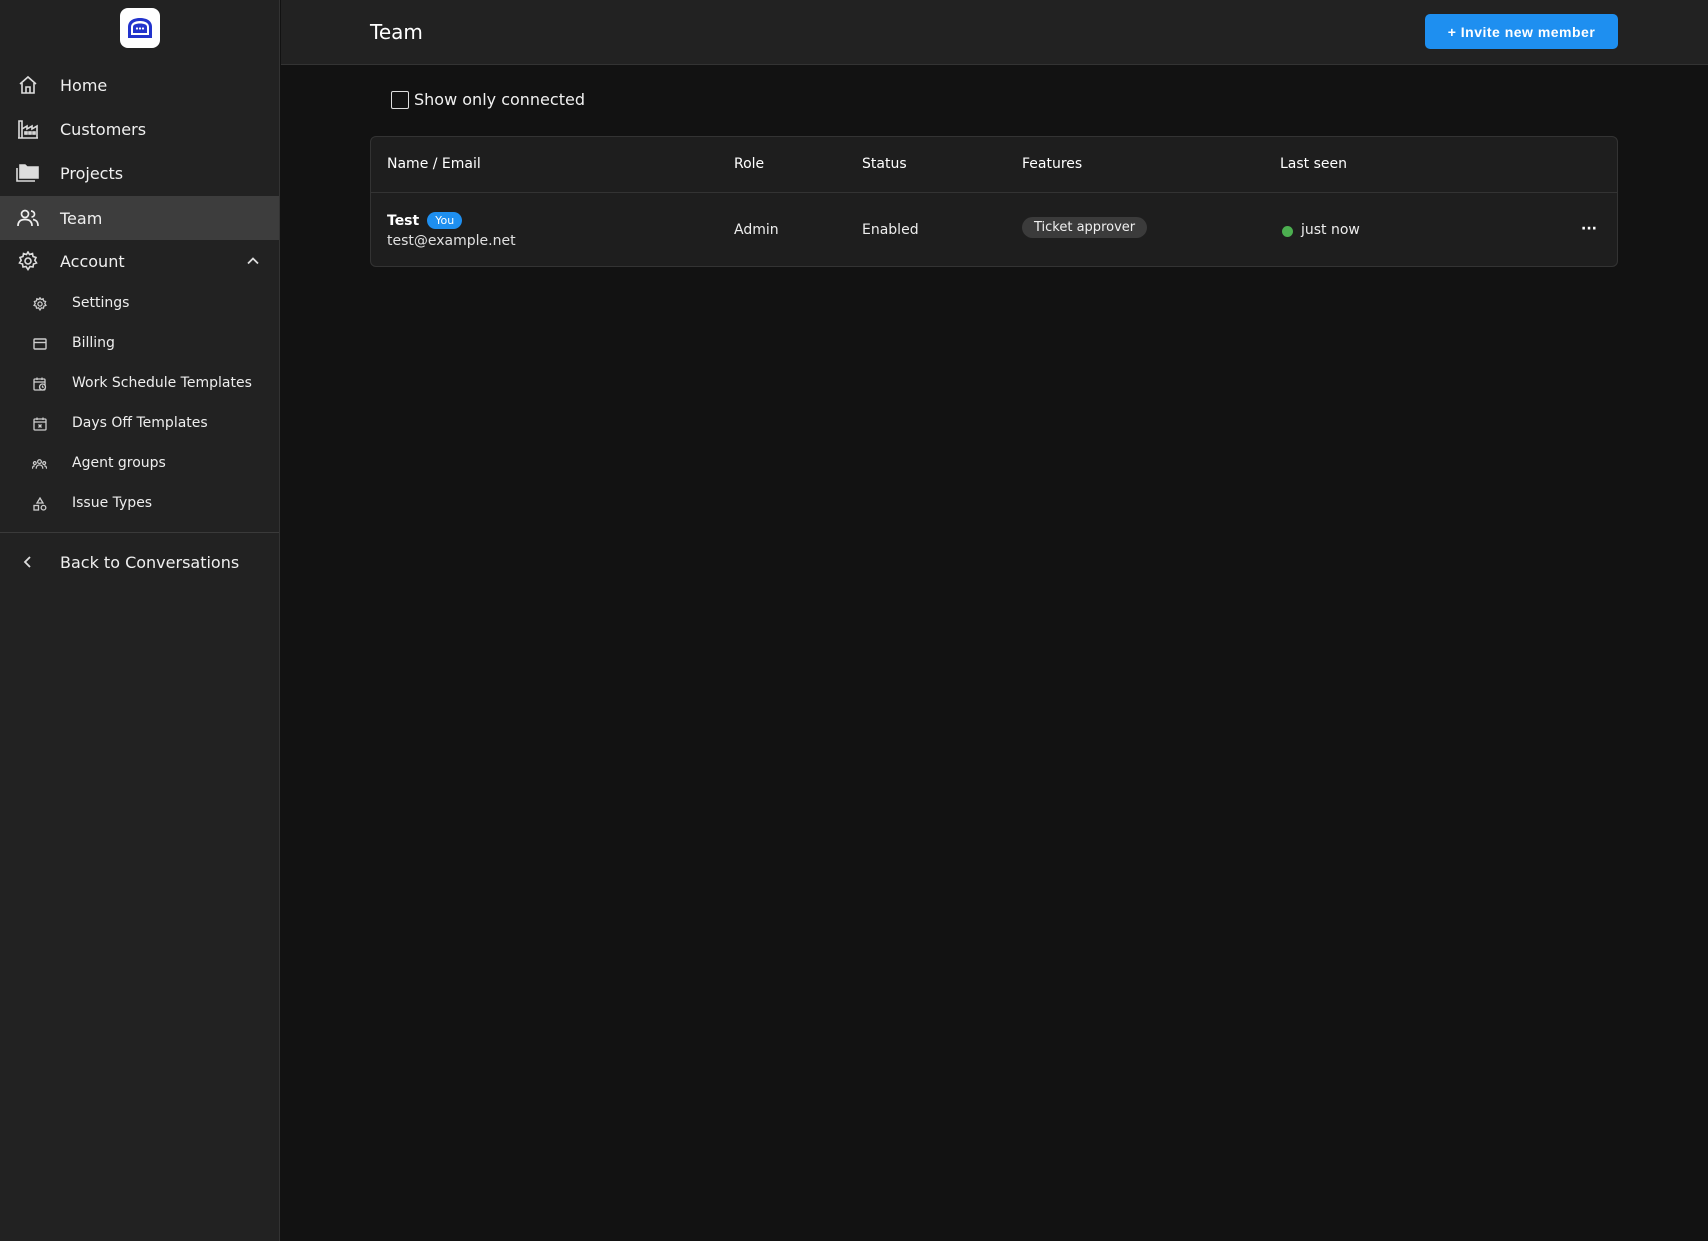 This screenshot has height=1241, width=1708. I want to click on chat-bubble-logo-icon, so click(140, 28).